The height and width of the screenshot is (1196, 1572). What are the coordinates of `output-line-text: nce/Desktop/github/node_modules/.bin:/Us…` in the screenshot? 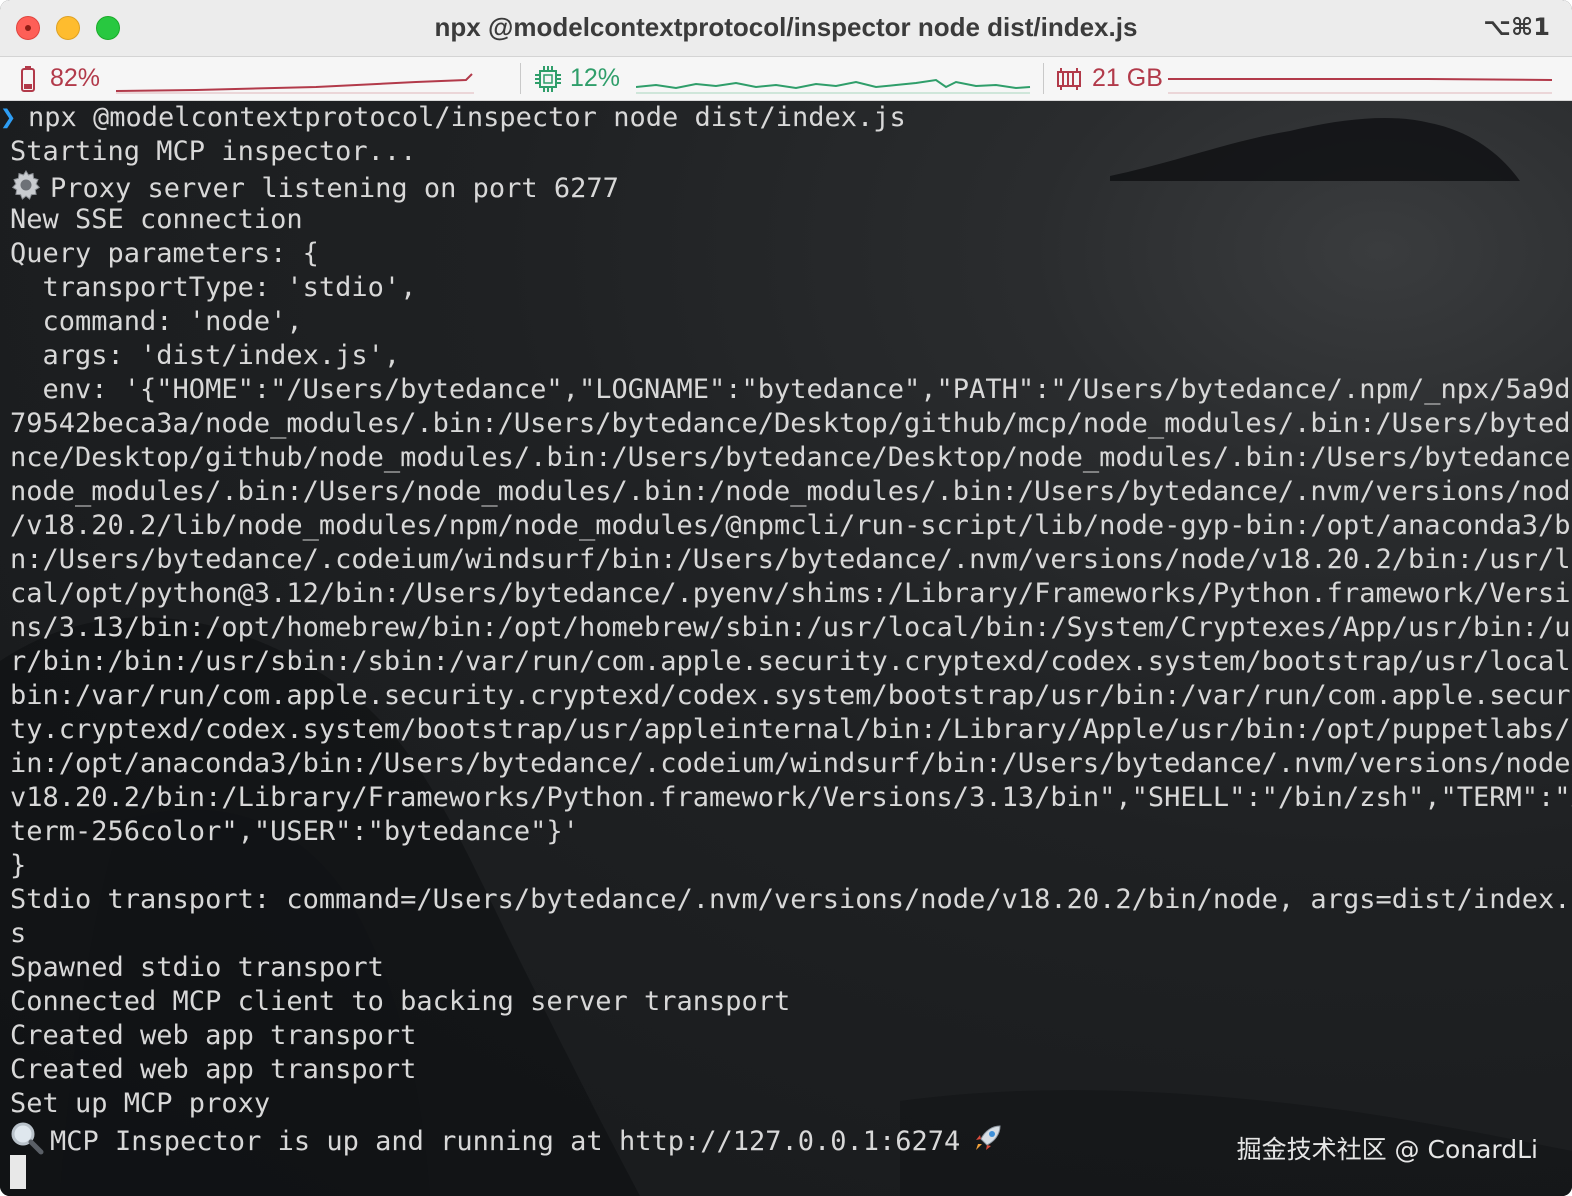 It's located at (791, 457).